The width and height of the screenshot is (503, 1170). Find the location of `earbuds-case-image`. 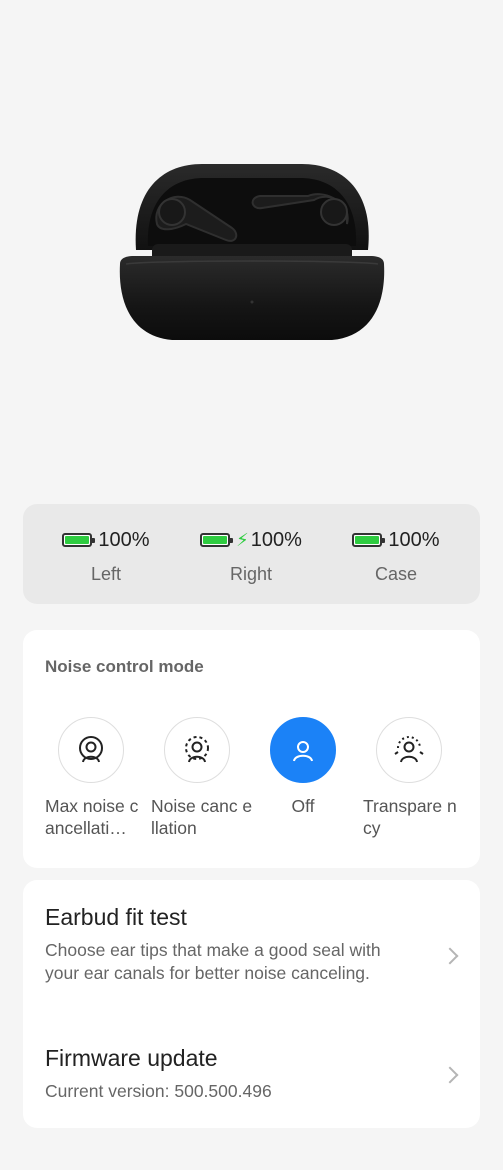

earbuds-case-image is located at coordinates (252, 252).